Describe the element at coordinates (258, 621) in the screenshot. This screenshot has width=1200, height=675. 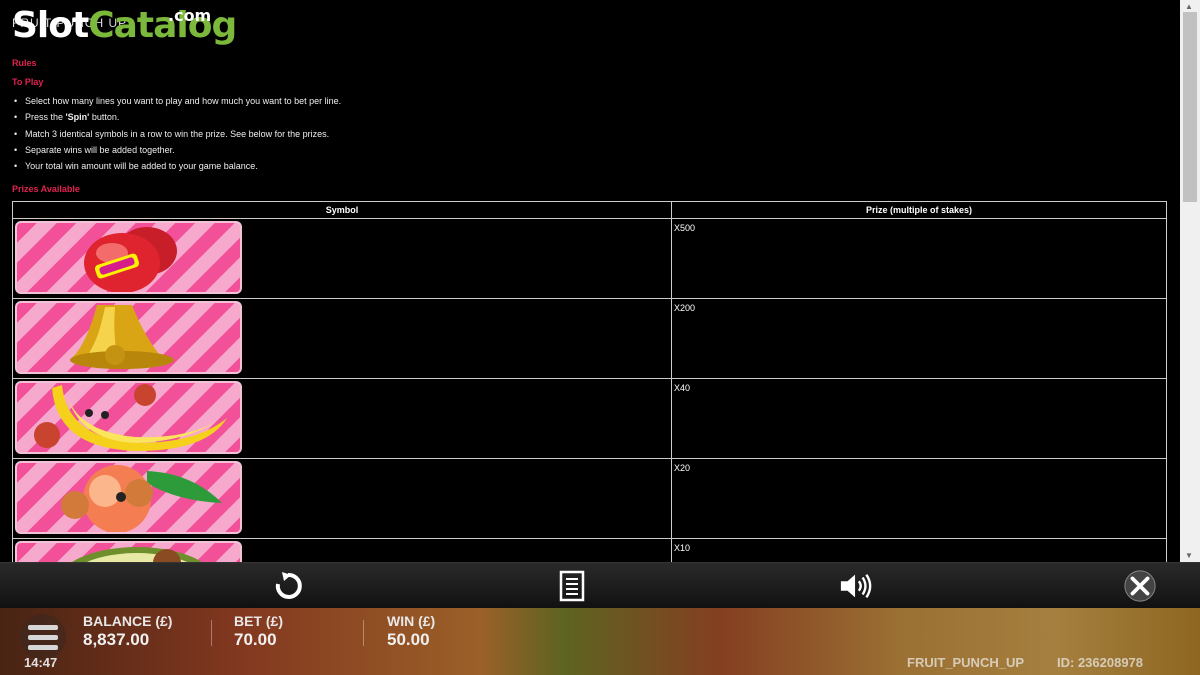
I see `bet-label: BET (£)` at that location.